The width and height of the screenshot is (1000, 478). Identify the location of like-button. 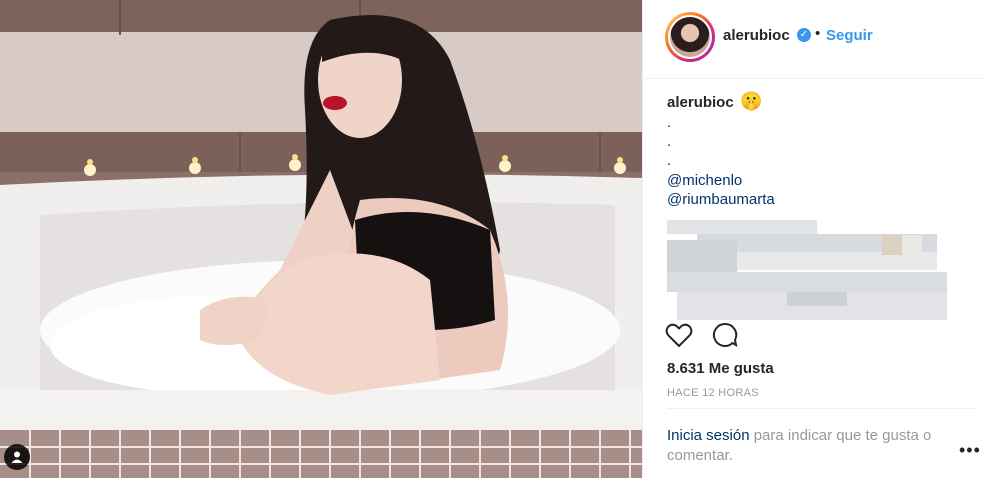
(679, 337).